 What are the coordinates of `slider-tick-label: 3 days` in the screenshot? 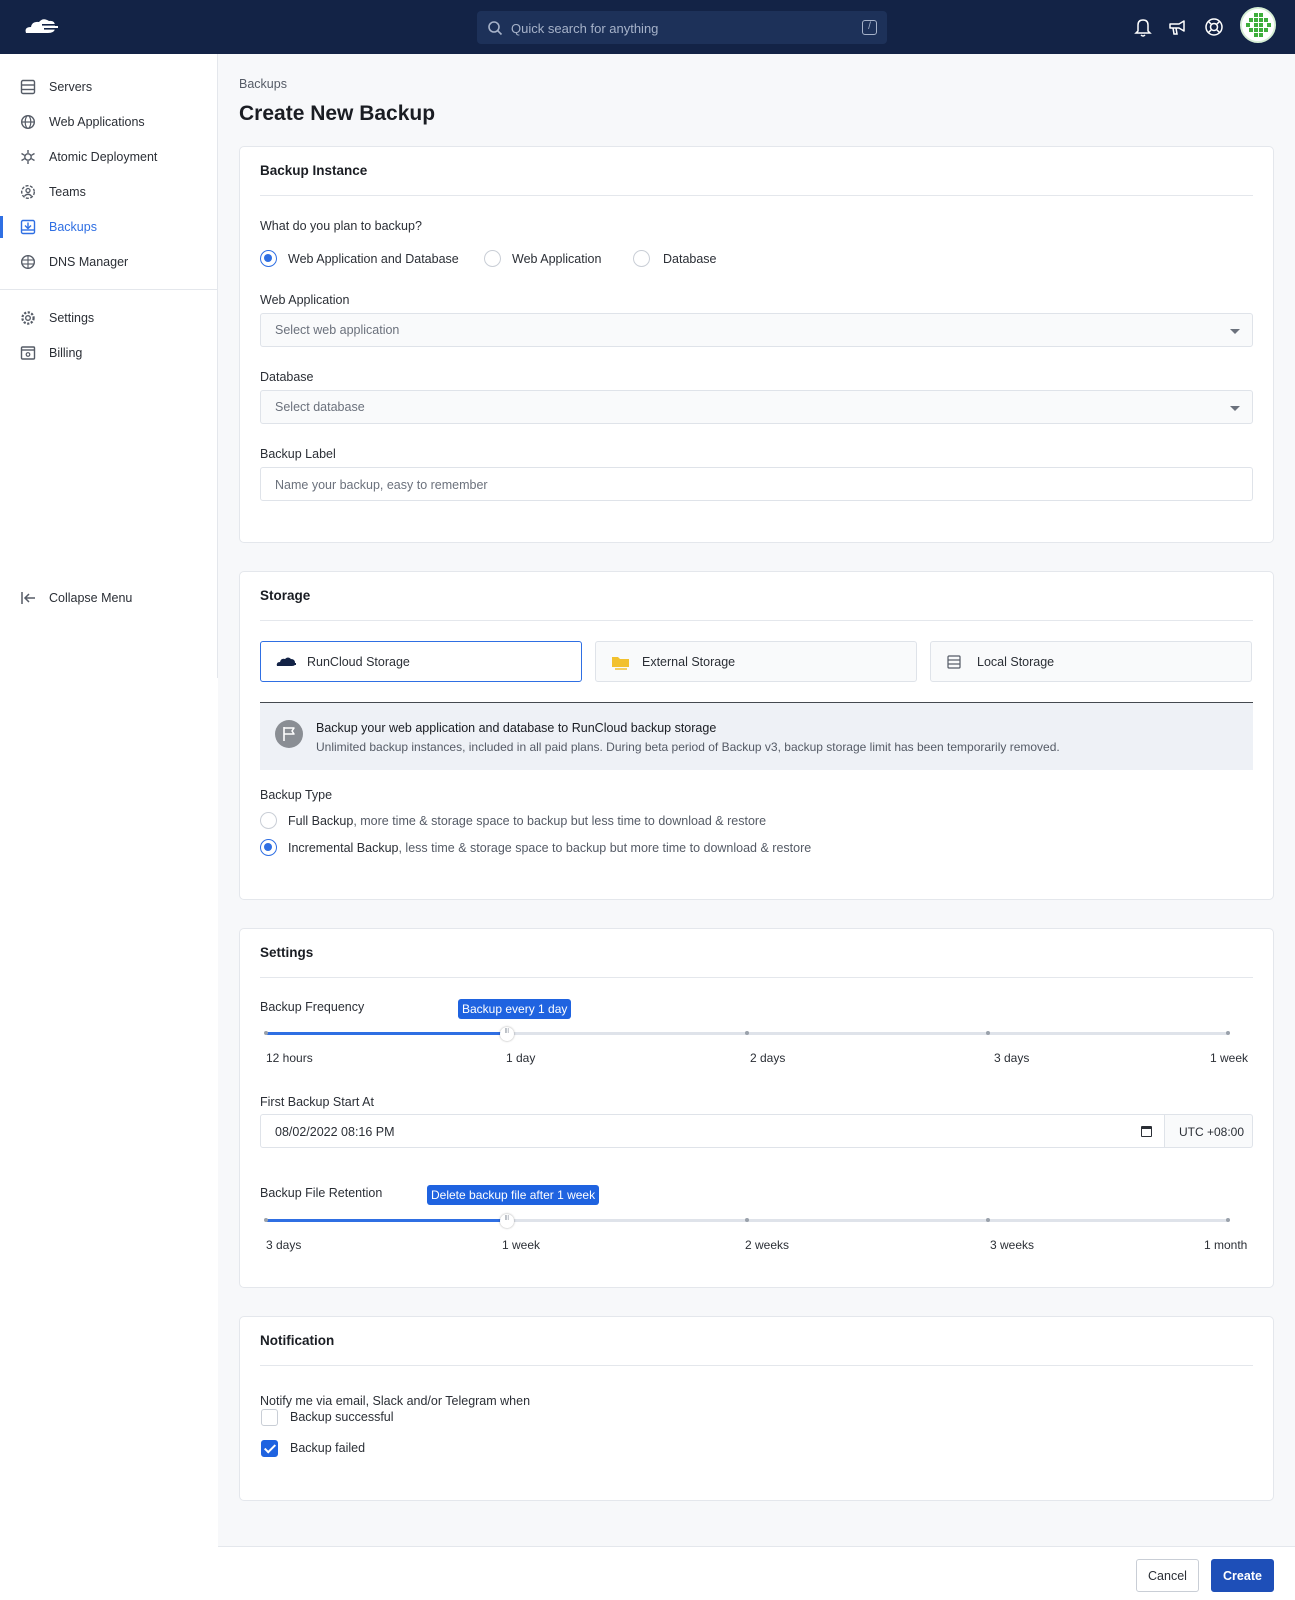 It's located at (1012, 1058).